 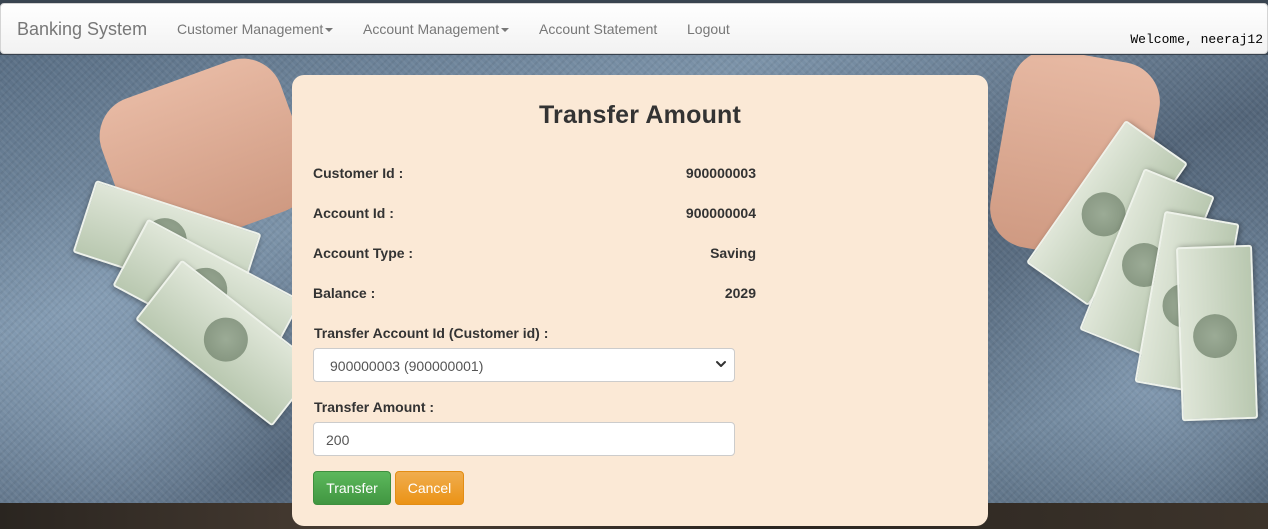 I want to click on banknote, so click(x=1217, y=333).